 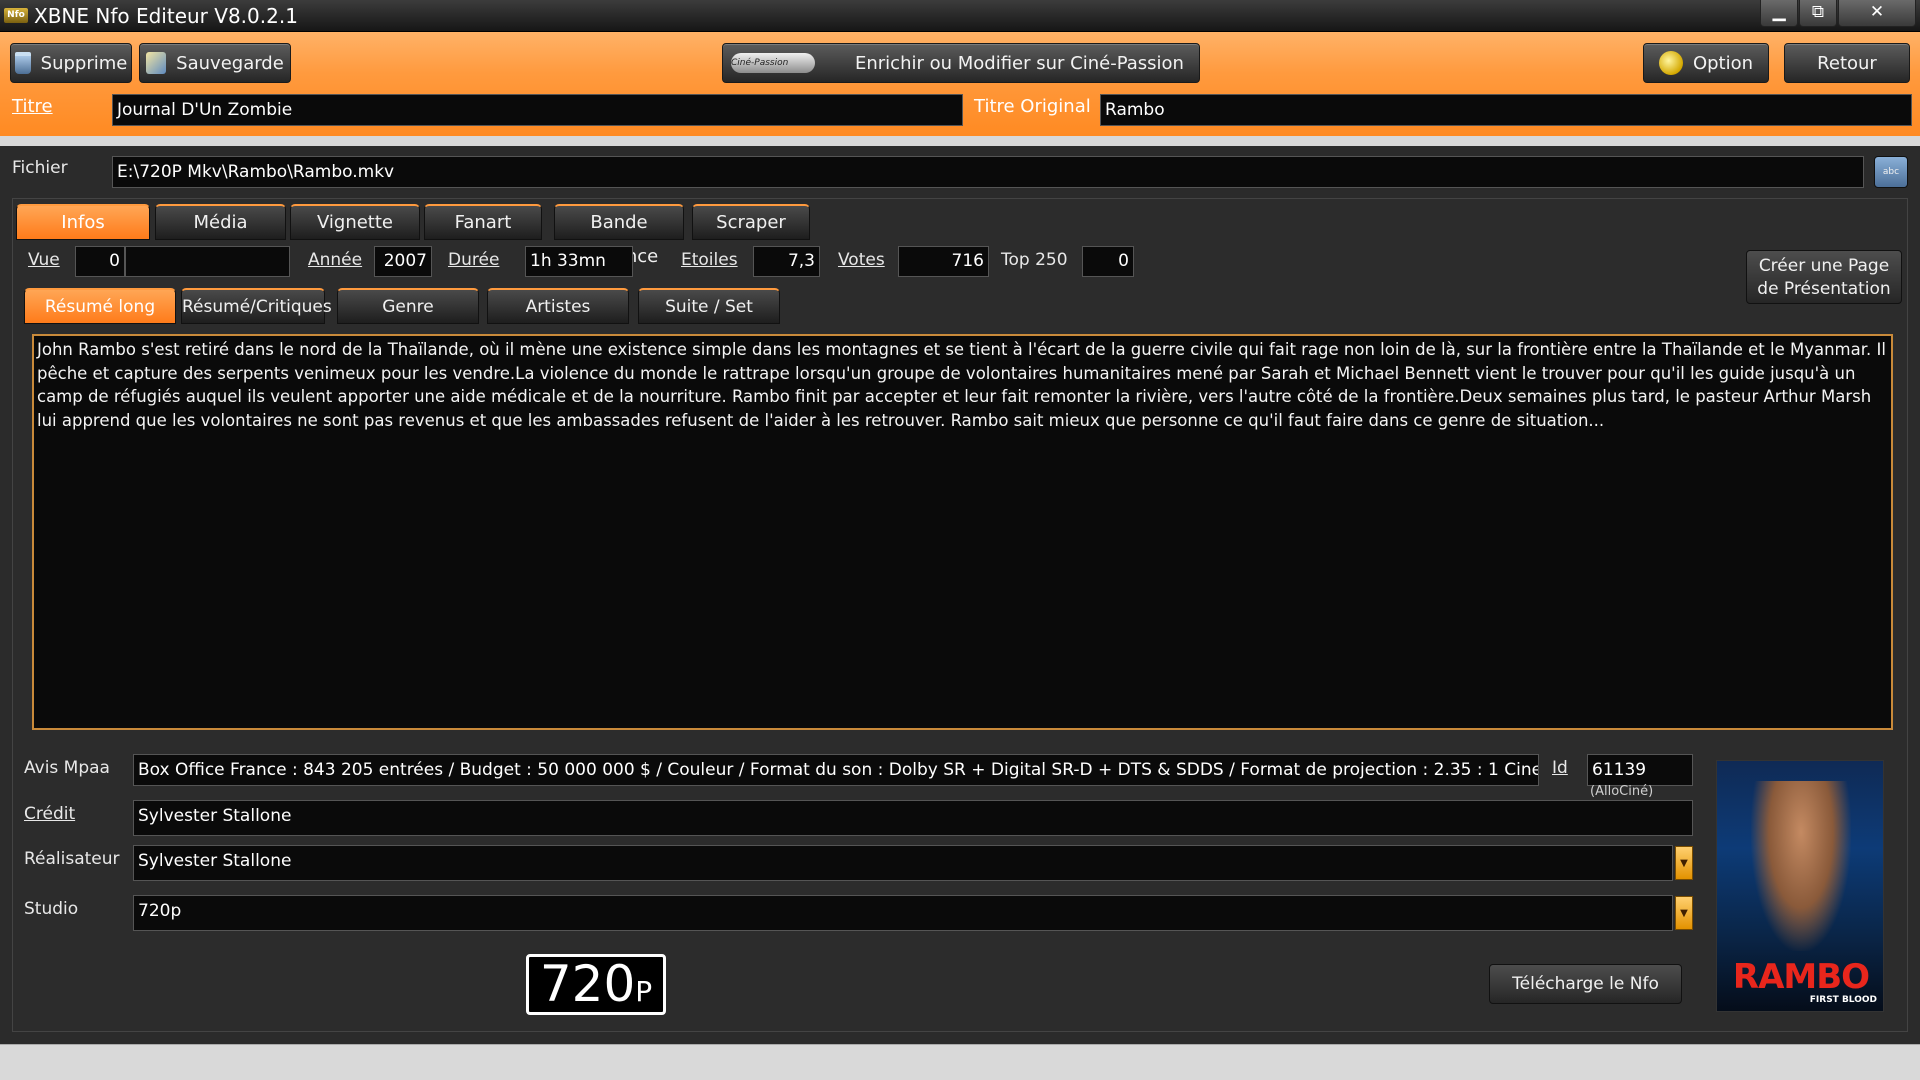 I want to click on resolution-badge-suffix: P, so click(x=644, y=991).